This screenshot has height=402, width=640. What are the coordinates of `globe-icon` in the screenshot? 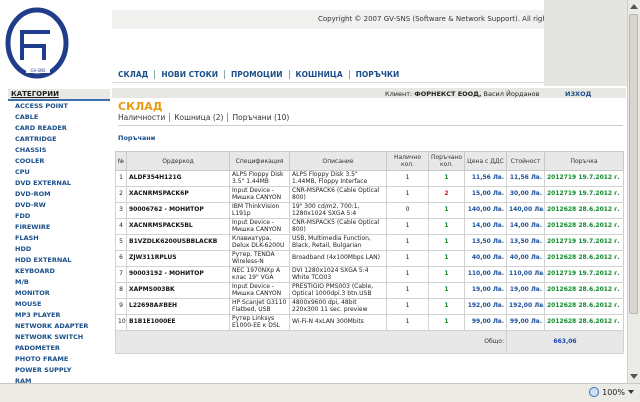 It's located at (594, 392).